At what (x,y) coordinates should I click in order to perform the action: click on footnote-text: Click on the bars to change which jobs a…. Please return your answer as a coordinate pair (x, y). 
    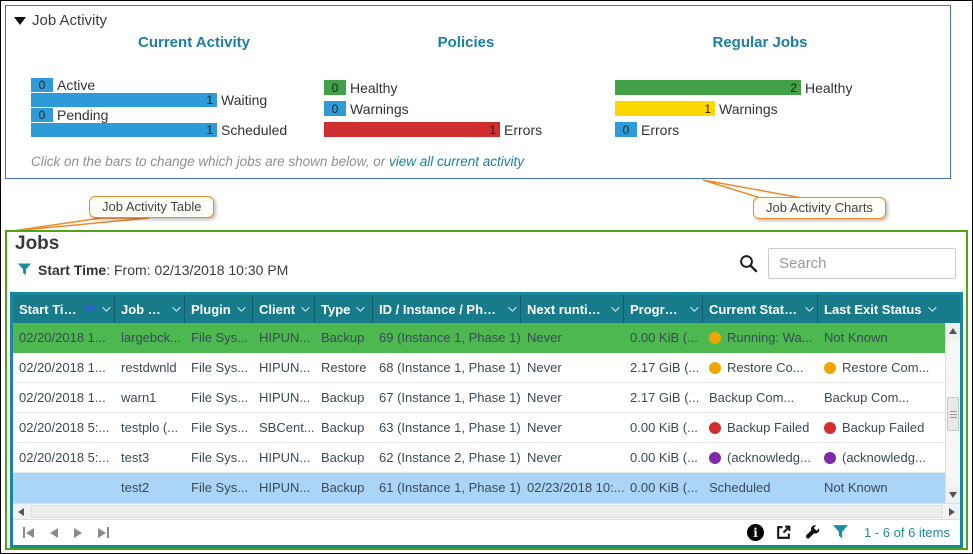
    Looking at the image, I should click on (210, 161).